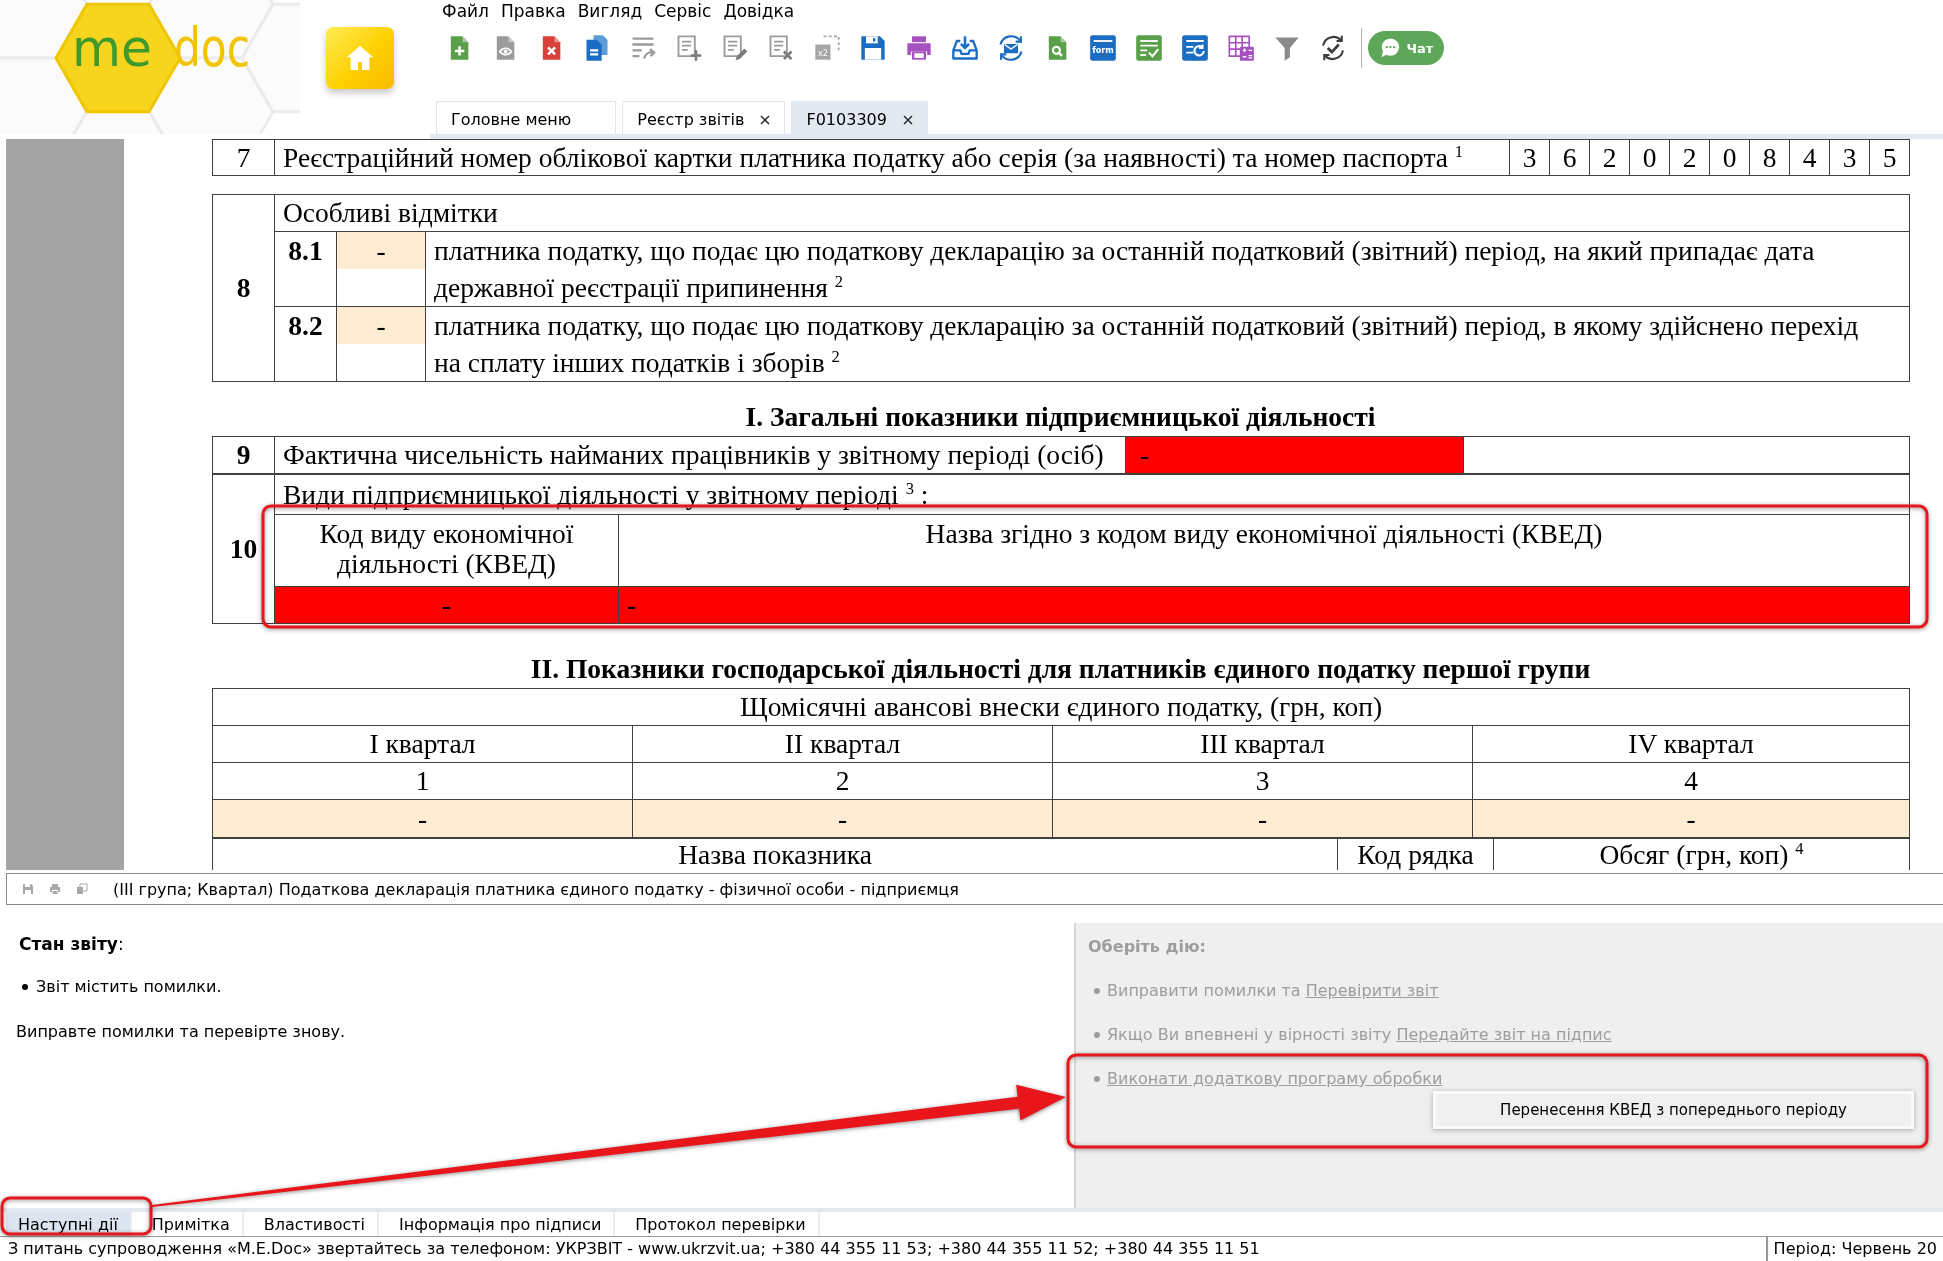  I want to click on digit-cell: 6, so click(1569, 157).